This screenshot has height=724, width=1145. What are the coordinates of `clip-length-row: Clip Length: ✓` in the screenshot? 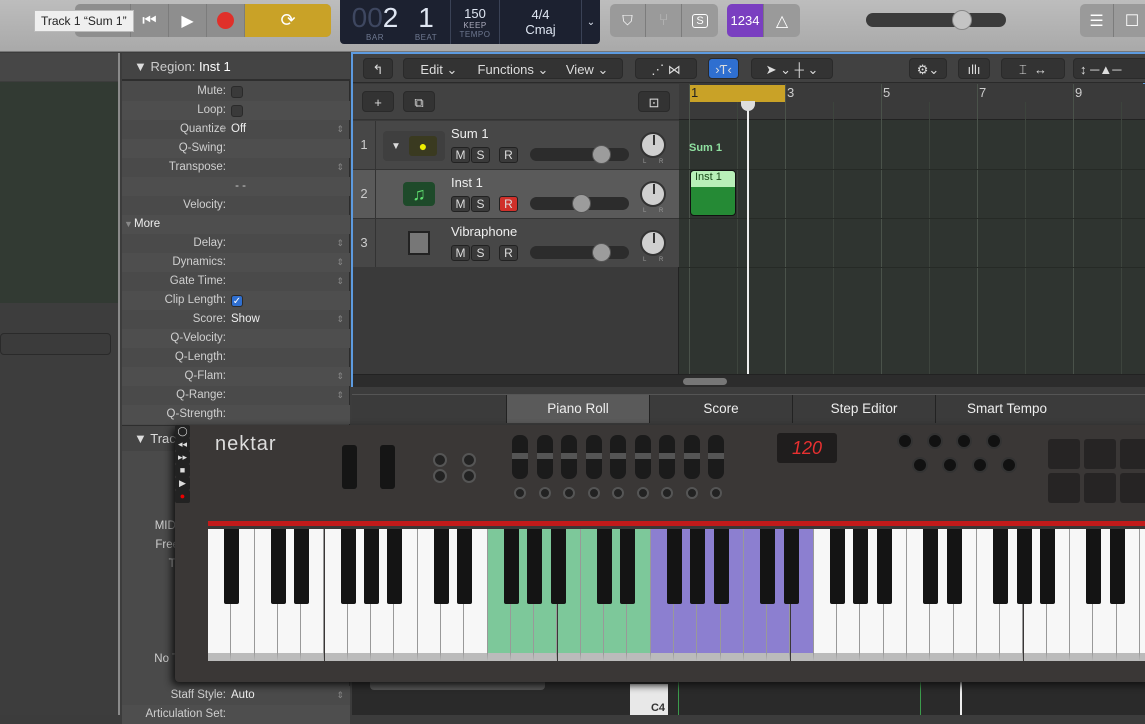 It's located at (236, 300).